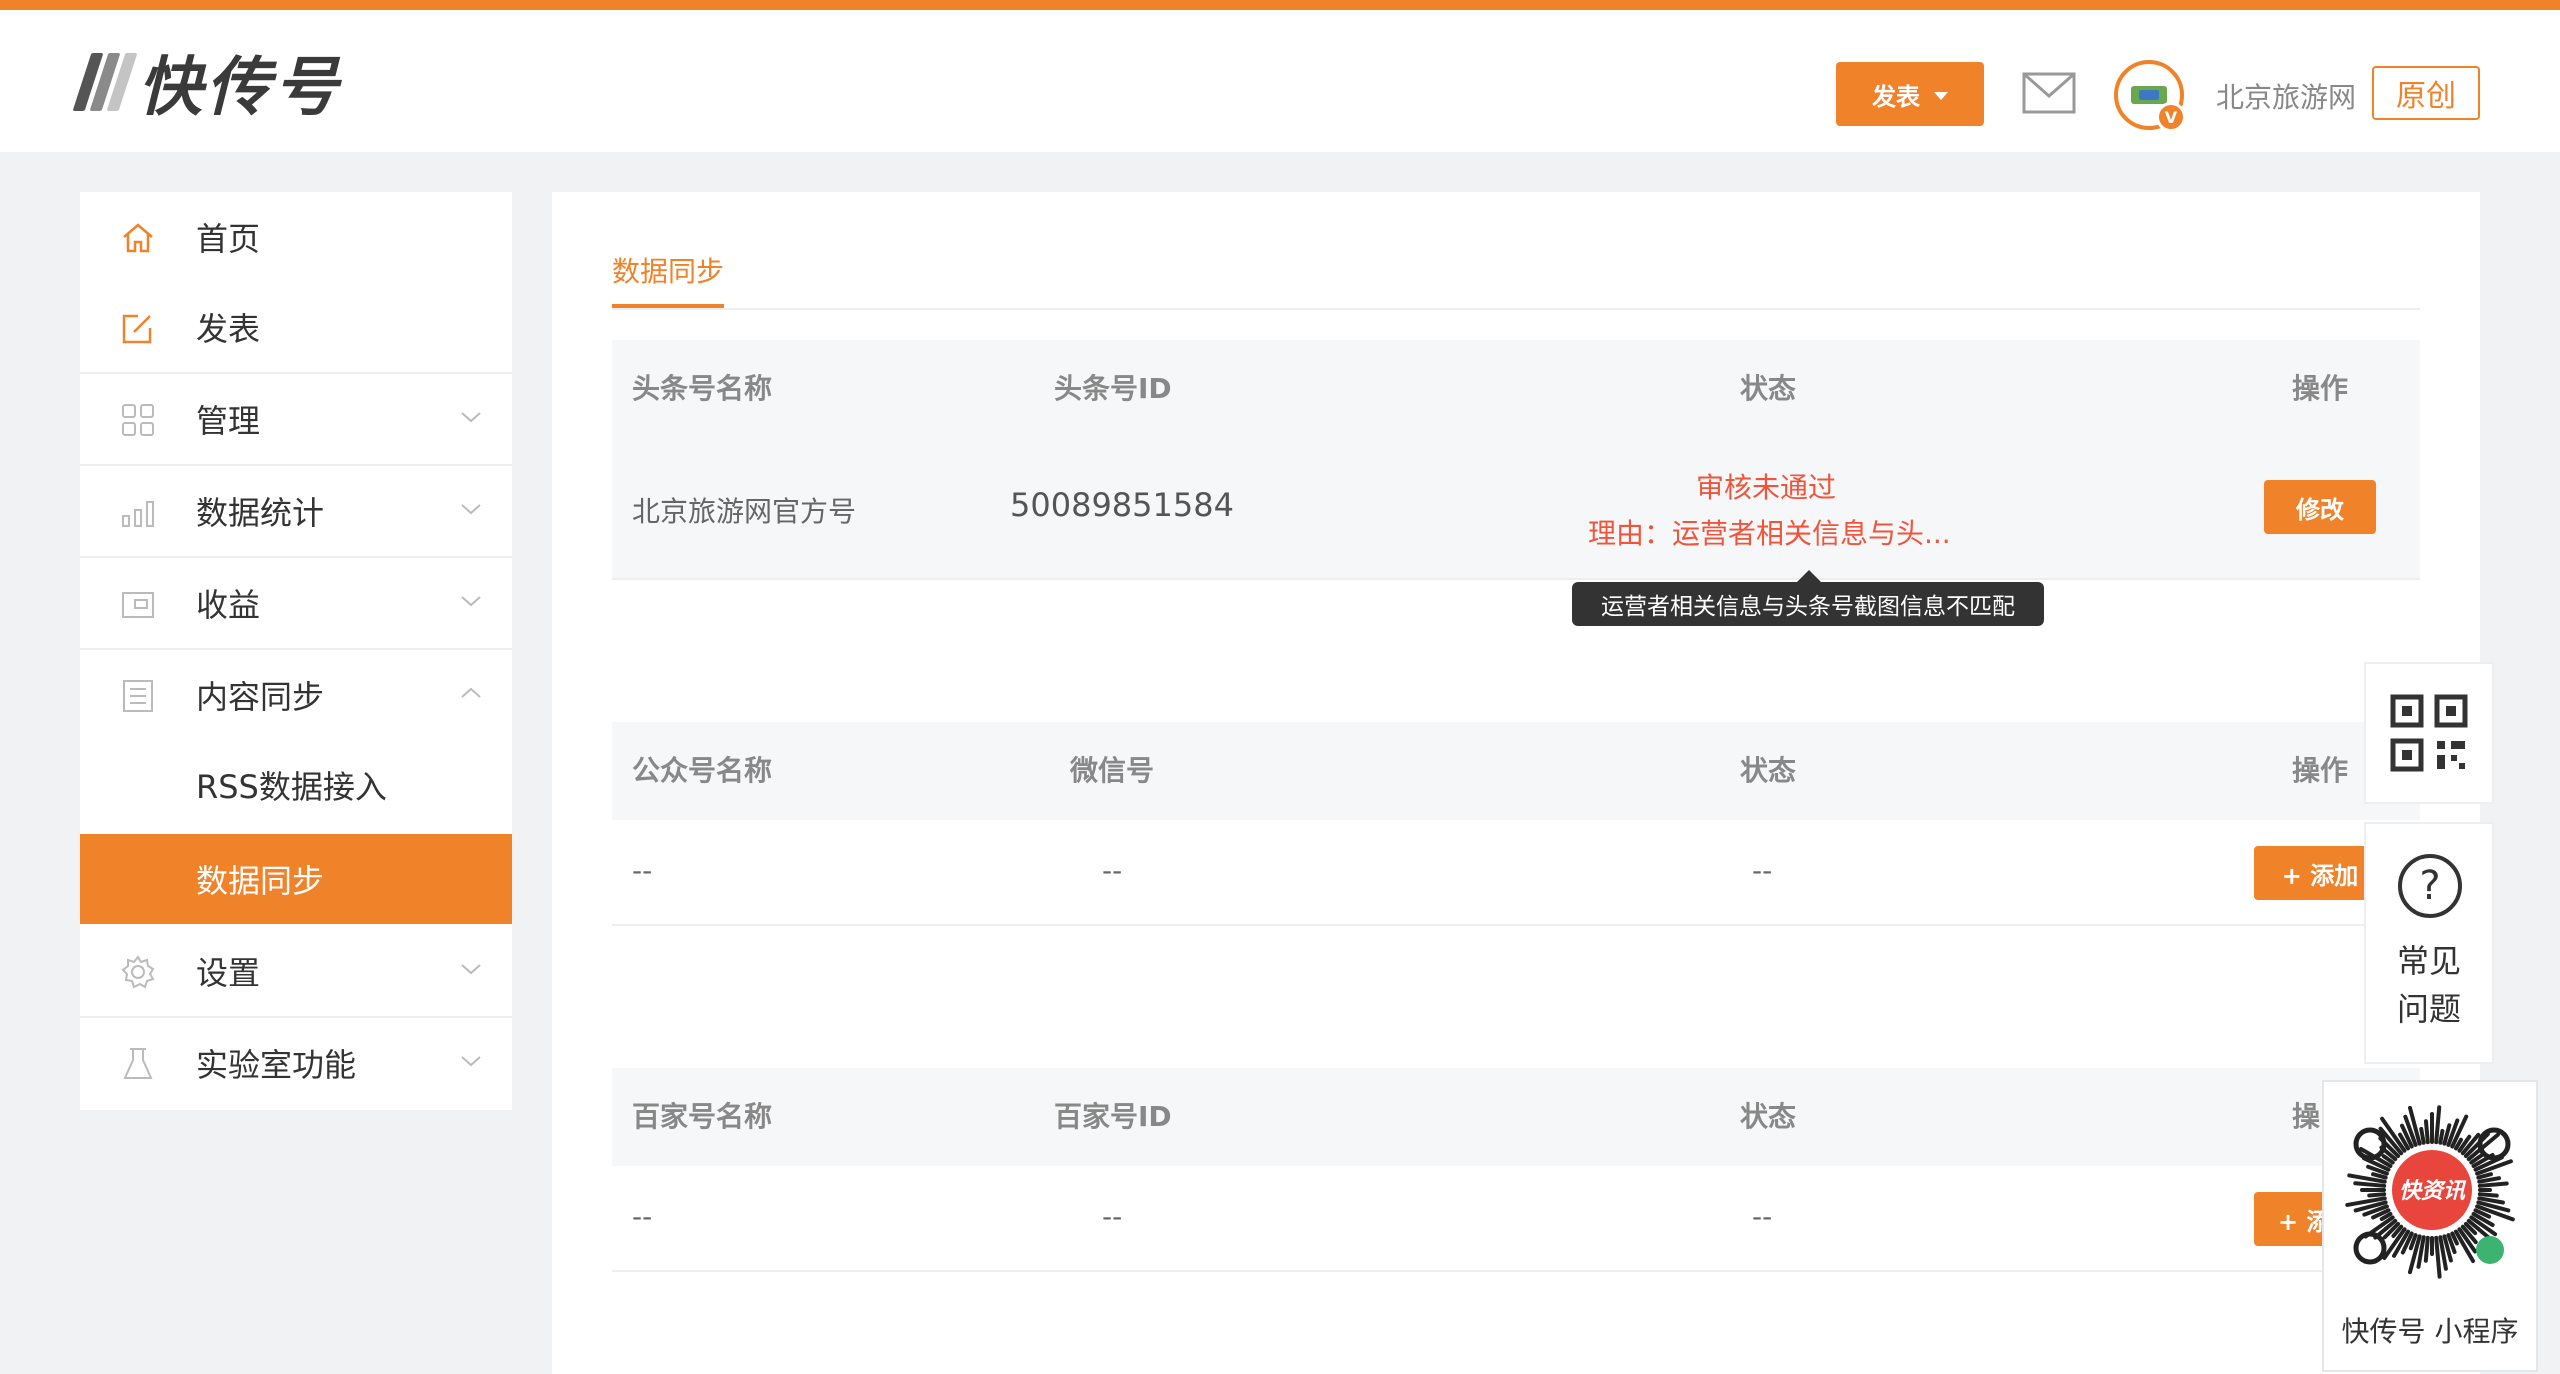  I want to click on sidebar-item-rss-import: RSS数据接入, so click(296, 785).